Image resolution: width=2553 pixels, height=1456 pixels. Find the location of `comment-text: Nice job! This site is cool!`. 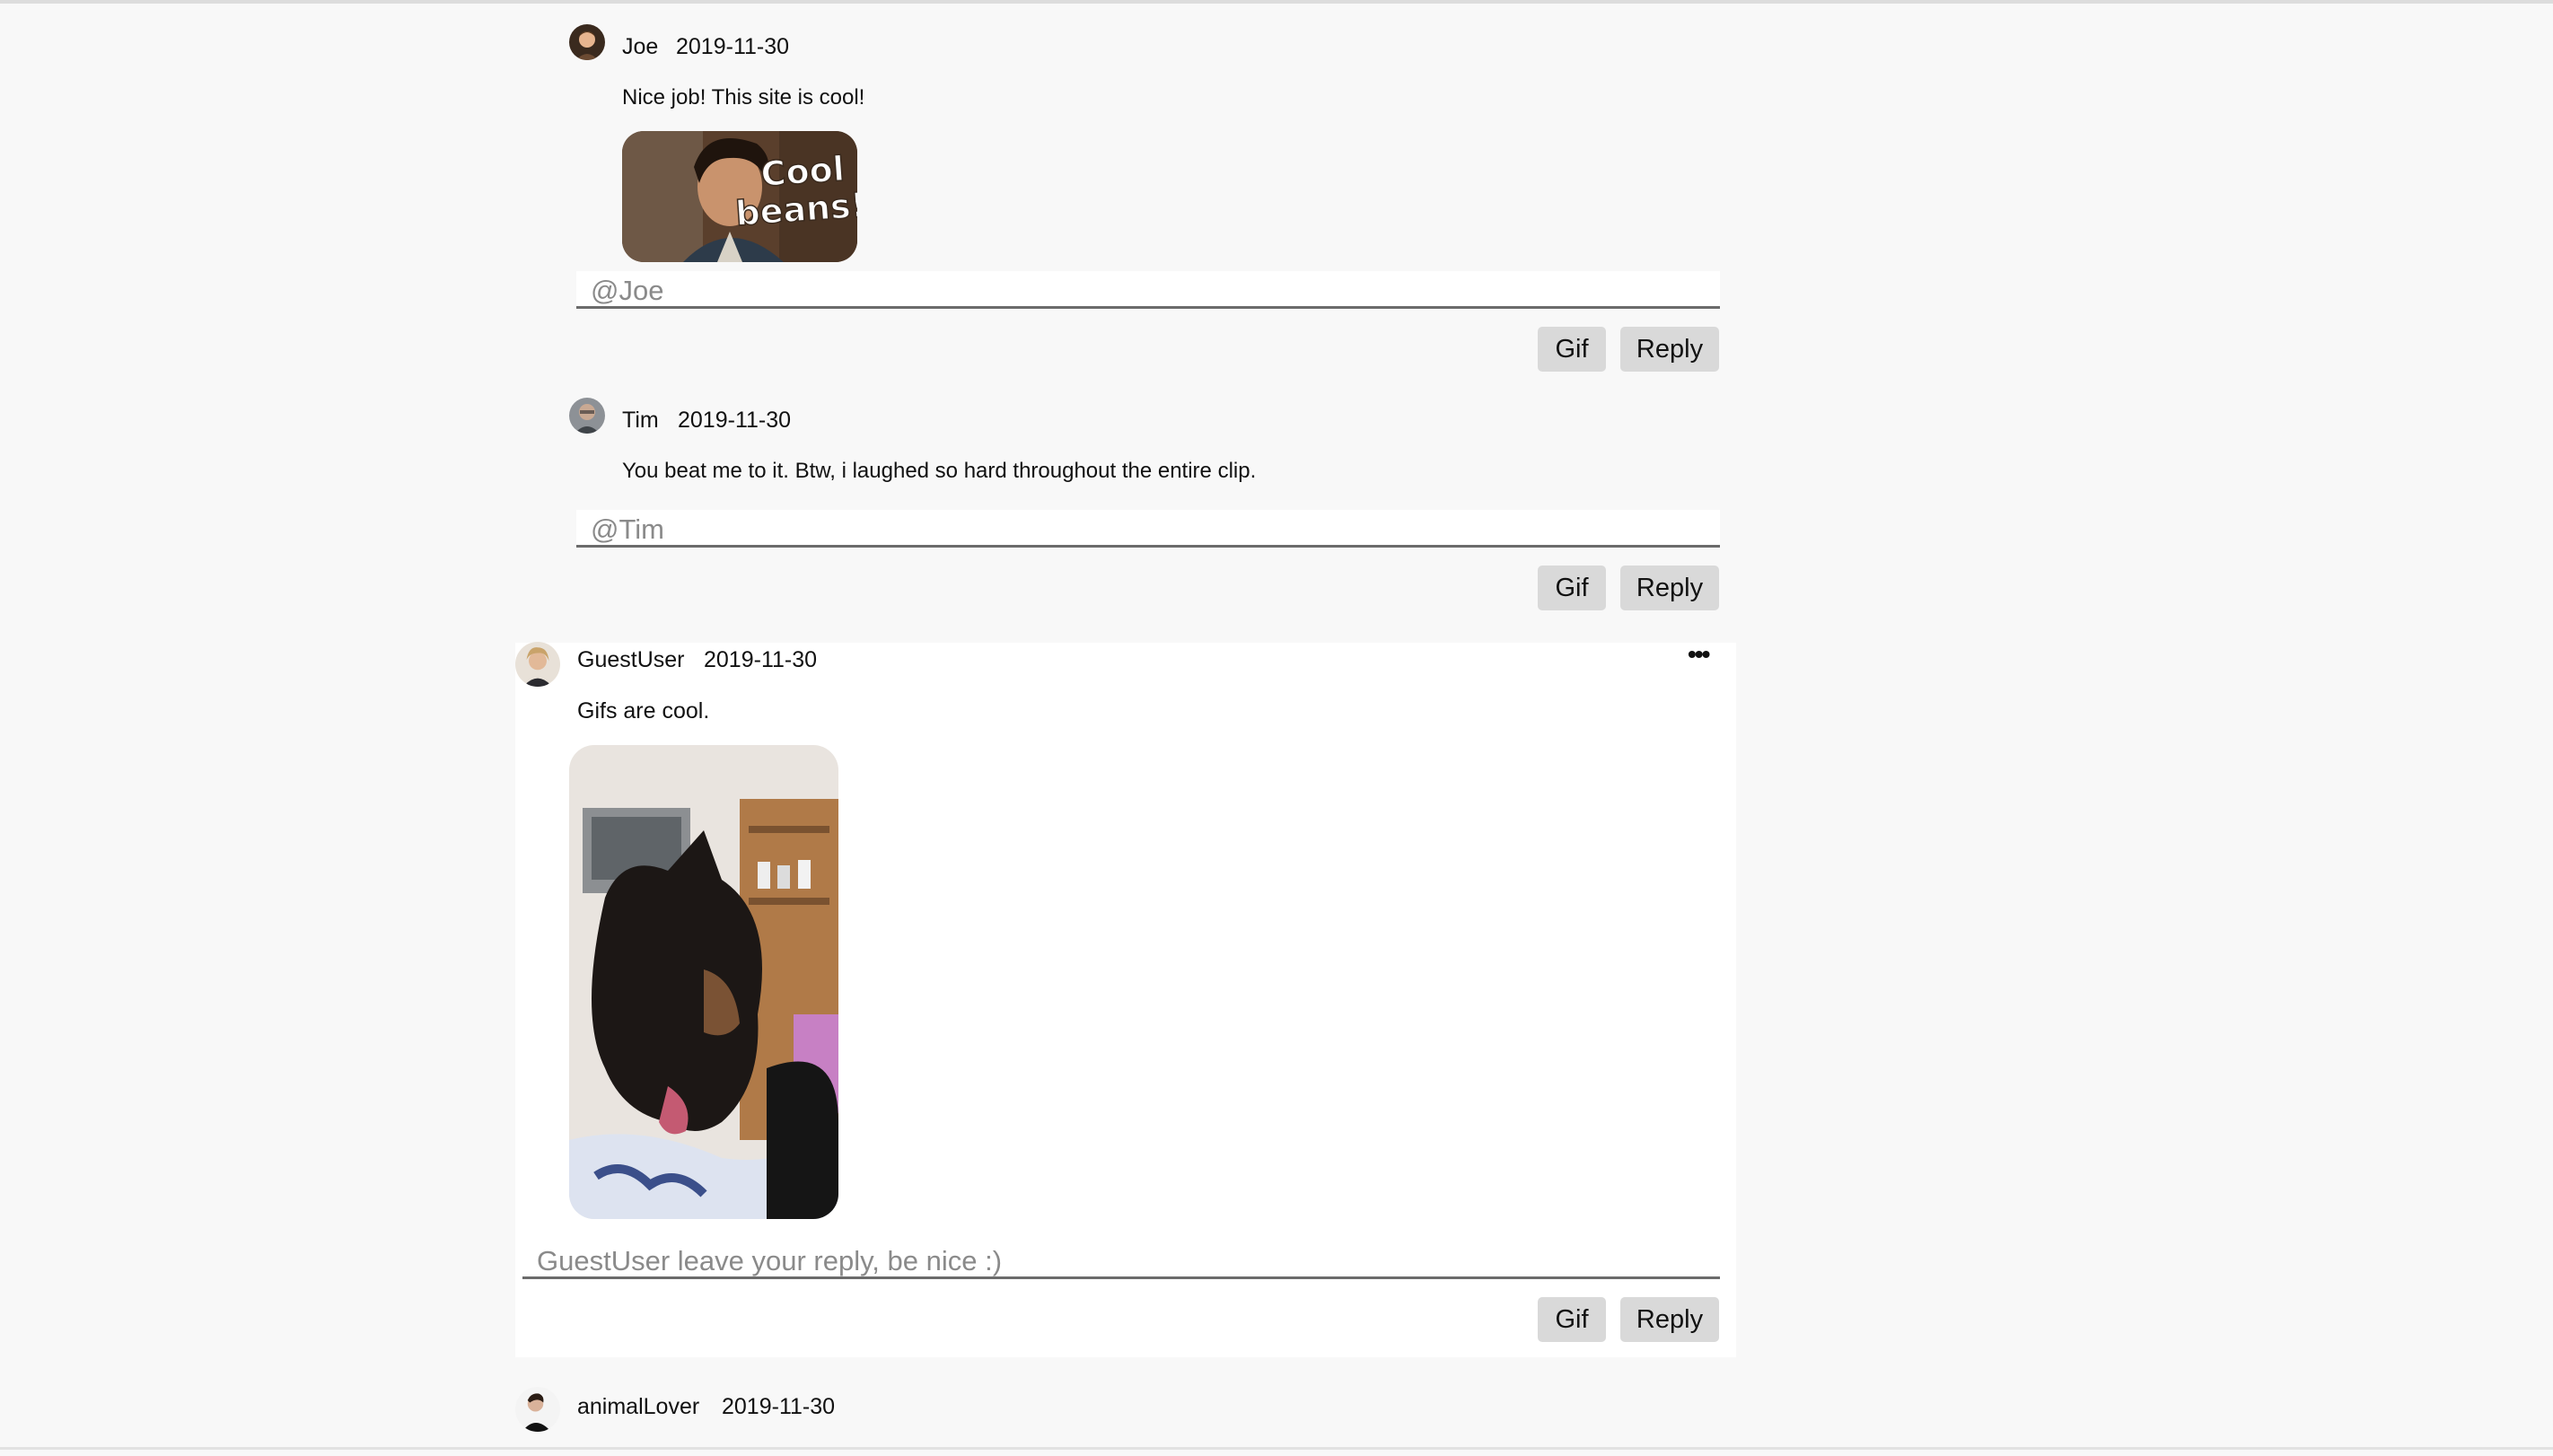

comment-text: Nice job! This site is cool! is located at coordinates (744, 97).